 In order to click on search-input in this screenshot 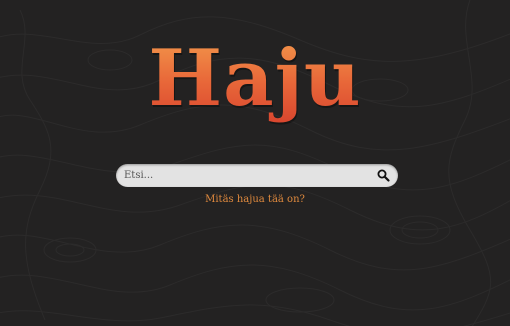, I will do `click(244, 175)`.